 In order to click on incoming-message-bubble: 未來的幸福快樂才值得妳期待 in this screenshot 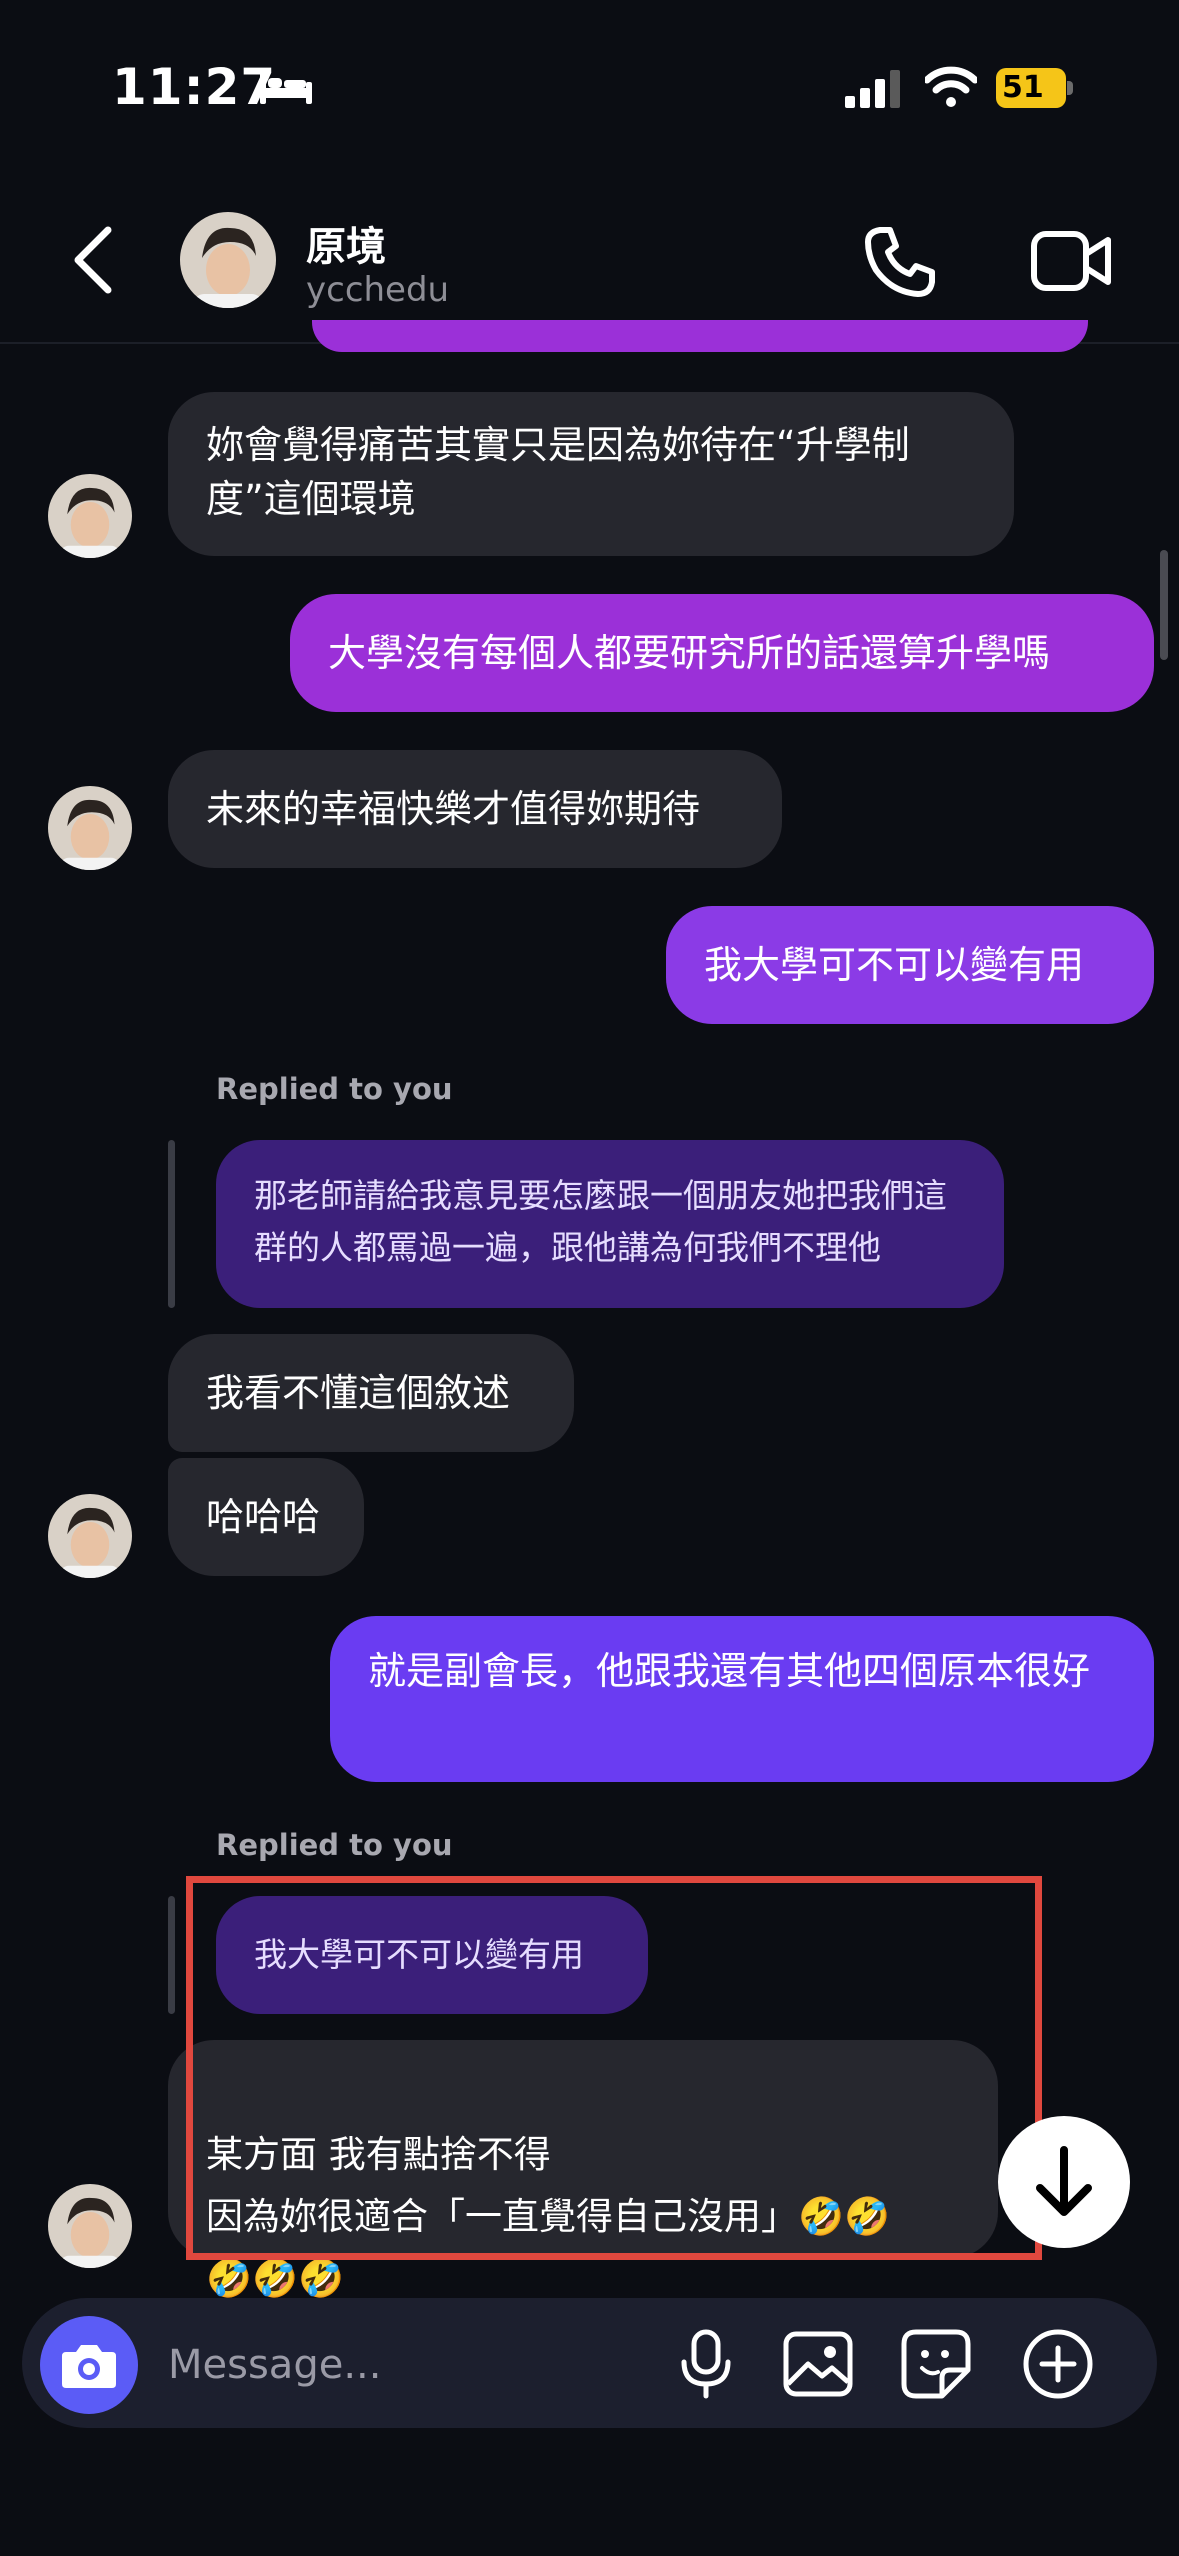, I will do `click(475, 809)`.